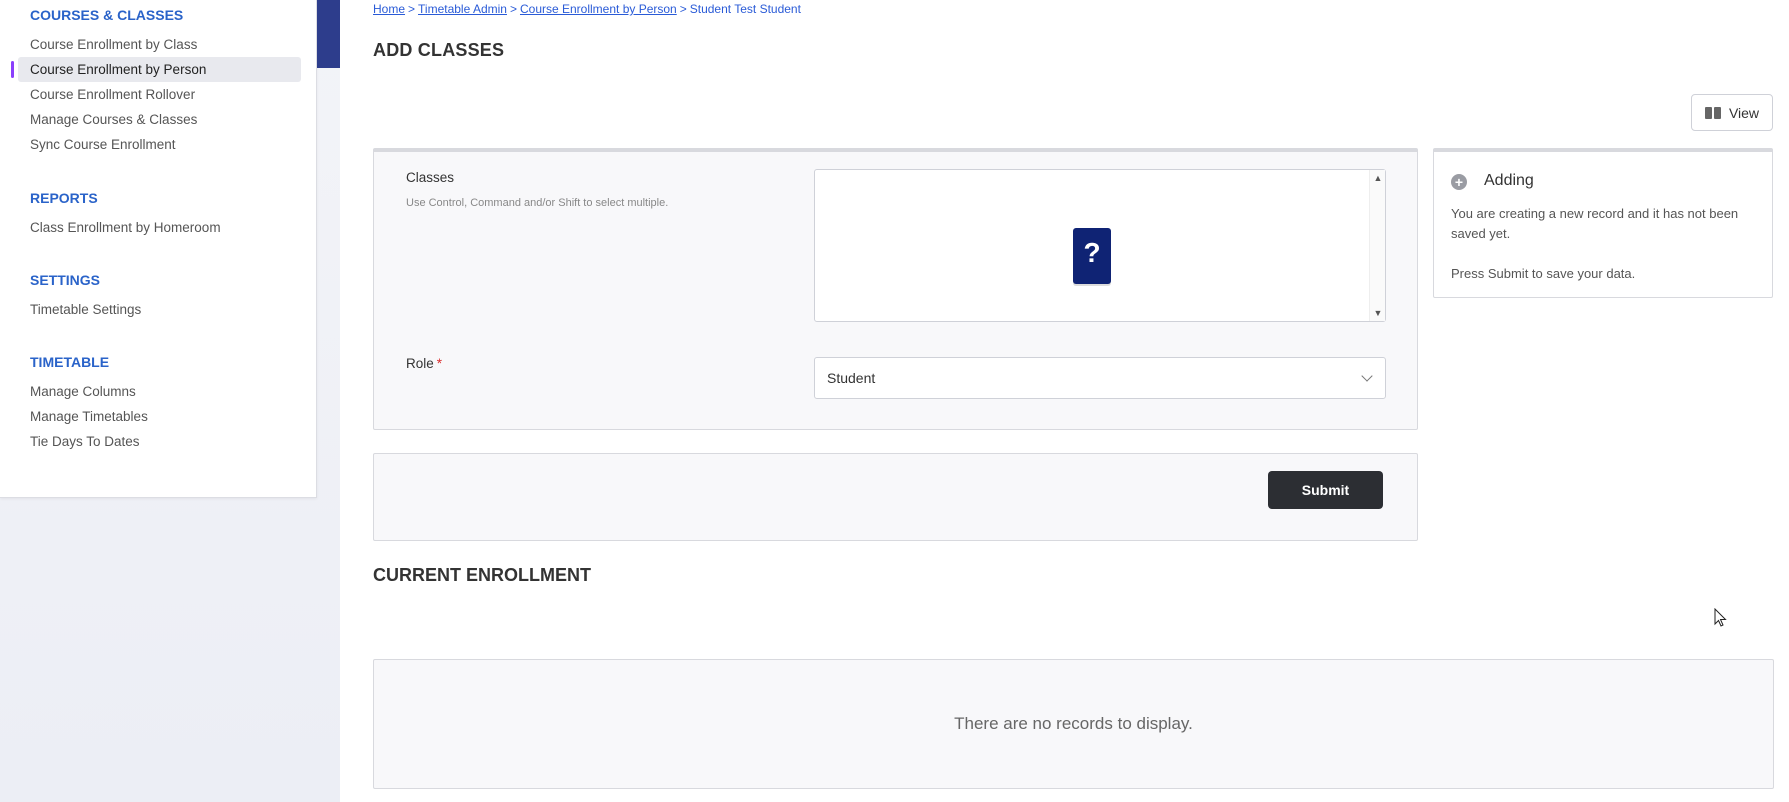 The height and width of the screenshot is (802, 1789). Describe the element at coordinates (159, 94) in the screenshot. I see `sidebar-item-enrollment-rollover: Course Enrollment Rollover` at that location.